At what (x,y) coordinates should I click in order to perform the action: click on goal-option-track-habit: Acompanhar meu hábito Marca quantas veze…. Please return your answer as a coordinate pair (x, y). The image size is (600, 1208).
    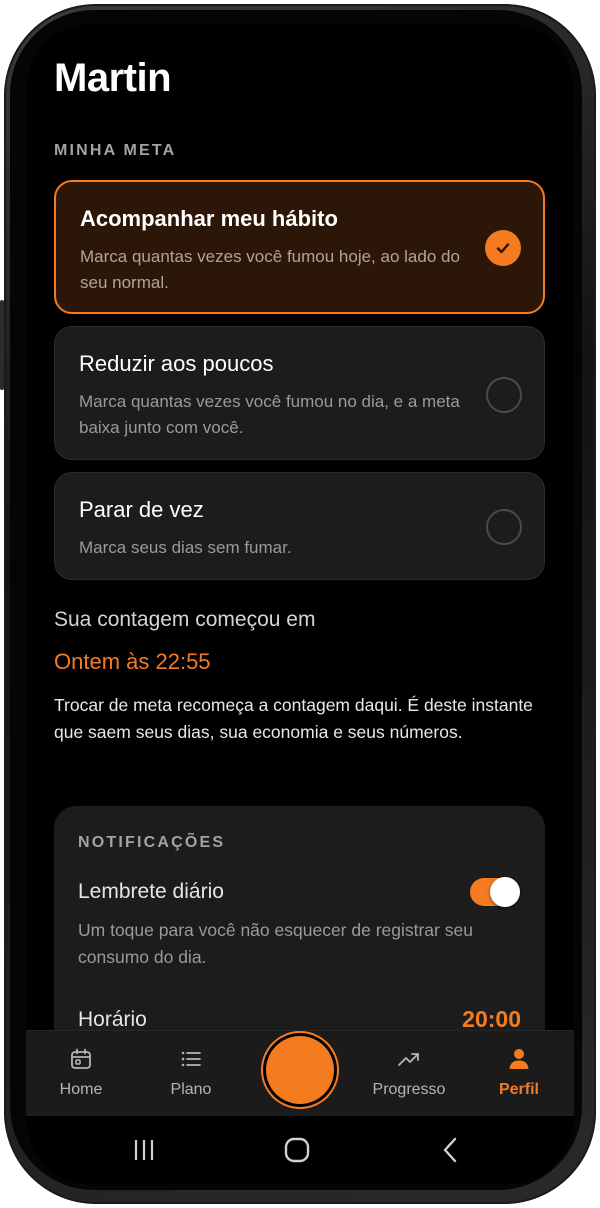
    Looking at the image, I should click on (299, 247).